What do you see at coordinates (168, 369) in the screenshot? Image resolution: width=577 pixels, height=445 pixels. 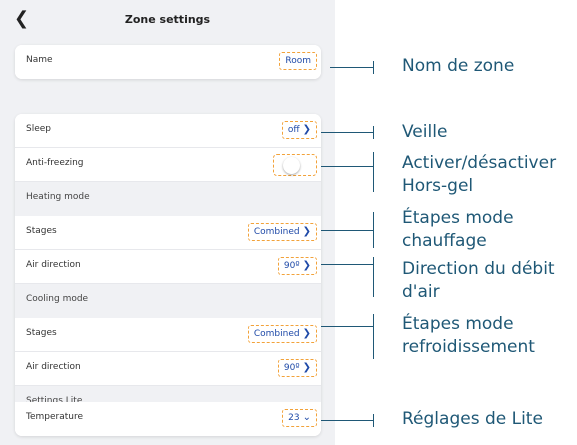 I see `cooling-air-direction-row: Air direction 90º ❯` at bounding box center [168, 369].